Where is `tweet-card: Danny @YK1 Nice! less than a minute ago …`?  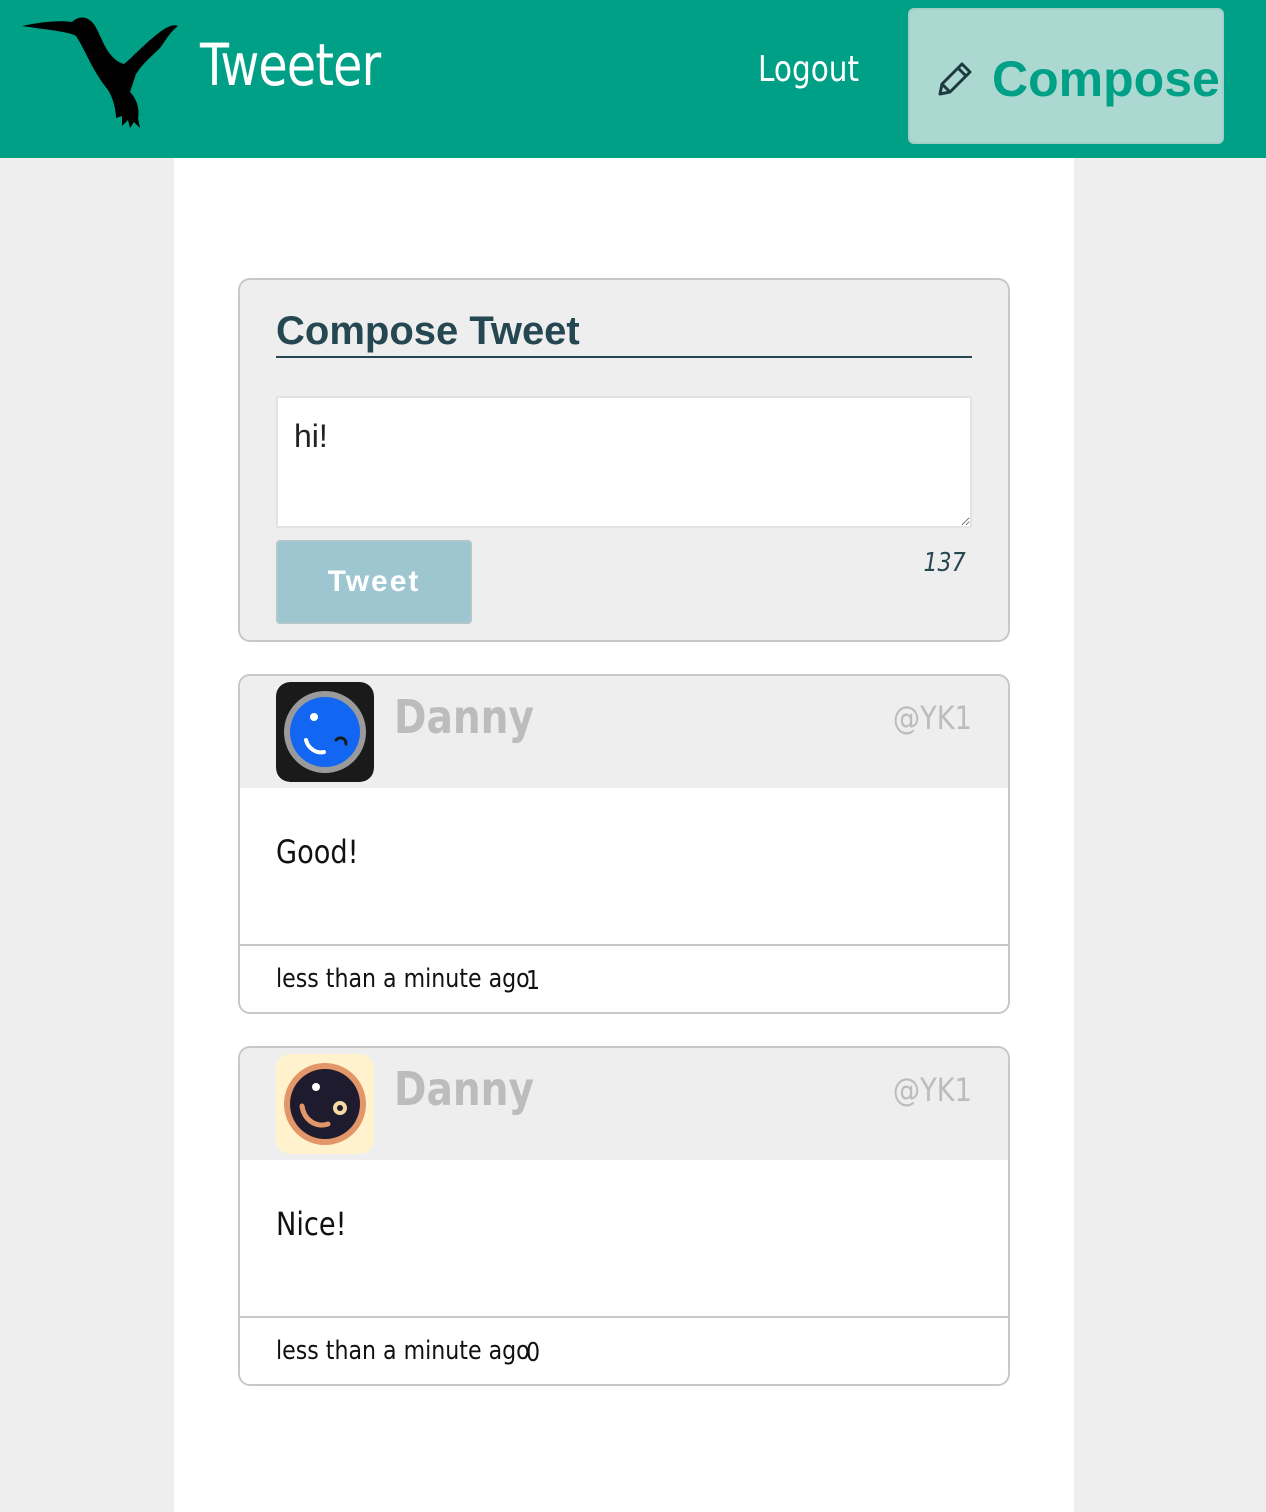 tweet-card: Danny @YK1 Nice! less than a minute ago … is located at coordinates (624, 1216).